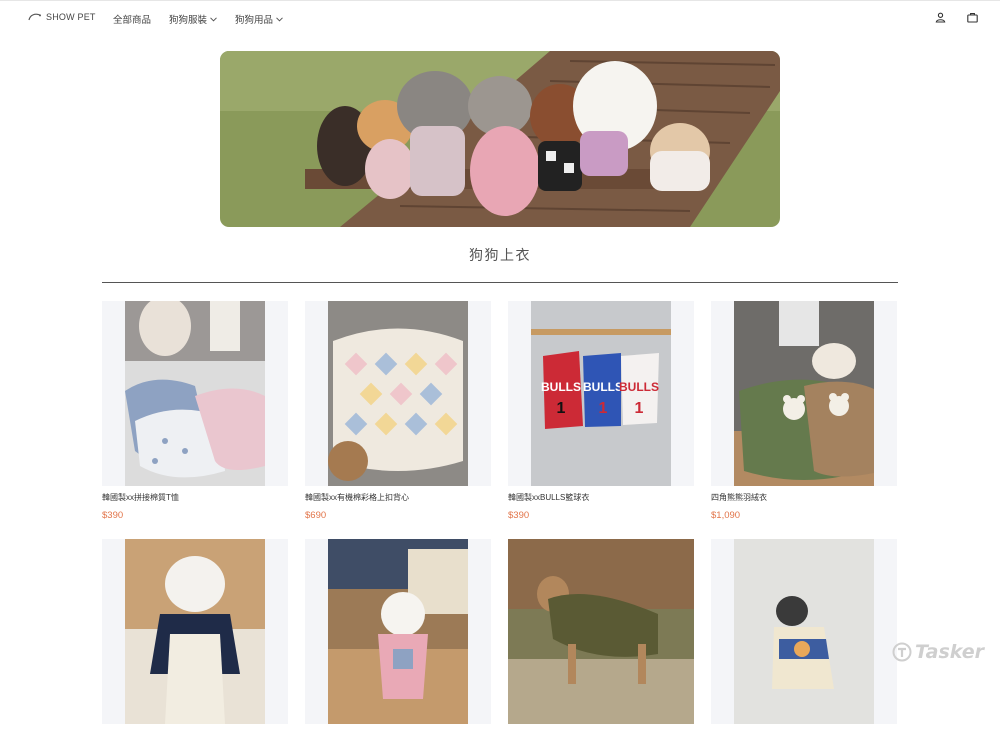 Image resolution: width=1000 pixels, height=748 pixels. I want to click on brand-name: SHOW PET, so click(71, 17).